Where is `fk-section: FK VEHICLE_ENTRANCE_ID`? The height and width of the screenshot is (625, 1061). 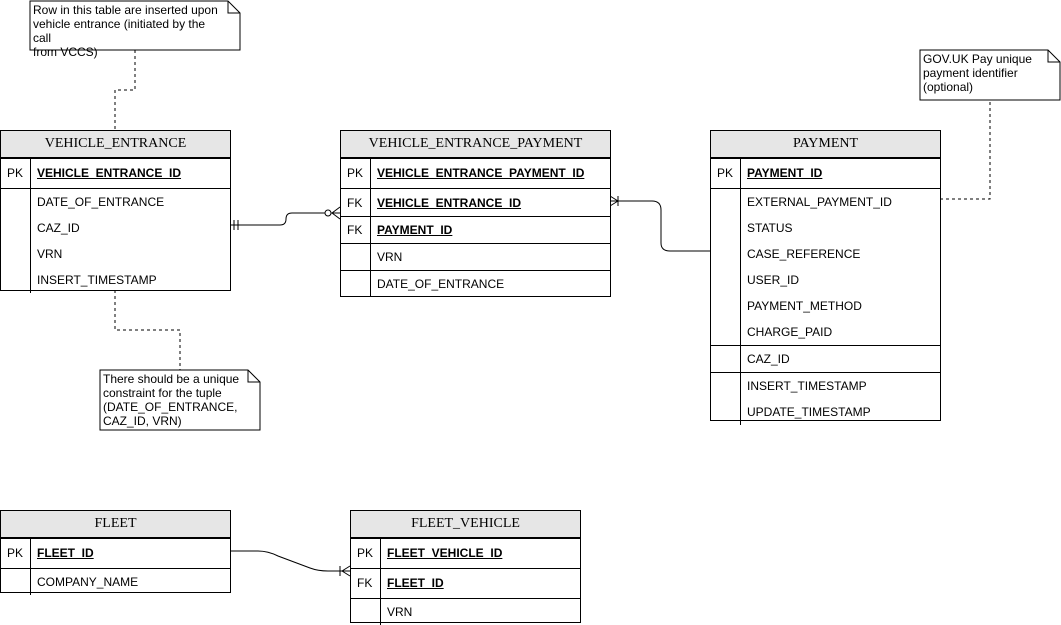
fk-section: FK VEHICLE_ENTRANCE_ID is located at coordinates (475, 202).